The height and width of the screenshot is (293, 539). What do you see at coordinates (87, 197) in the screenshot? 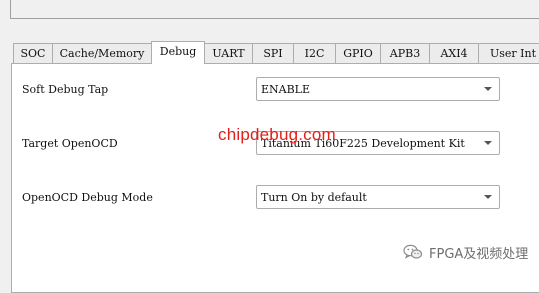
I see `openocd-debug-mode-label: OpenOCD Debug Mode` at bounding box center [87, 197].